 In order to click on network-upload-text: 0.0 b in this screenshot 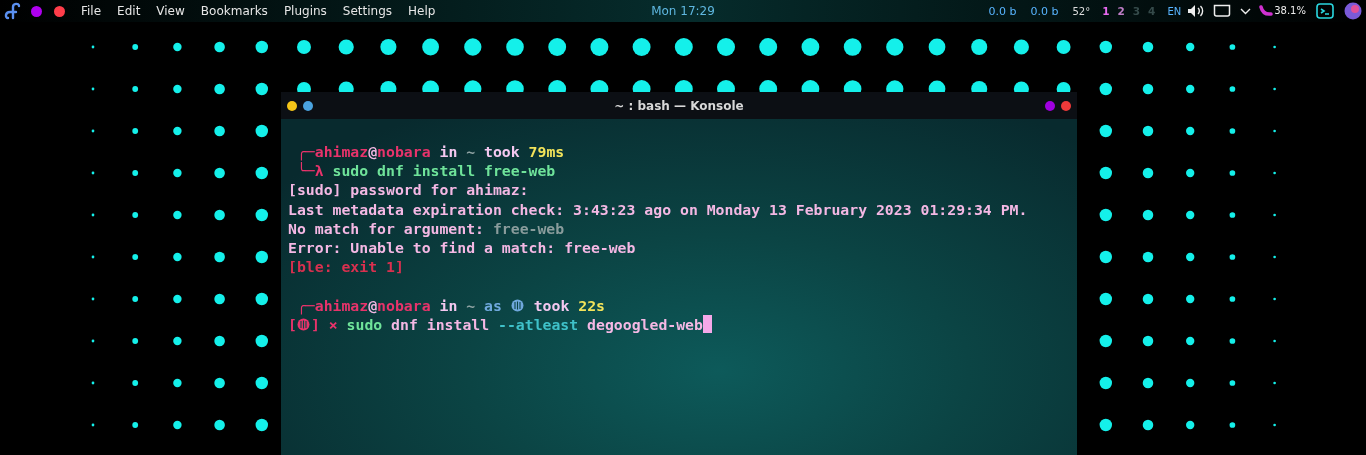, I will do `click(1044, 11)`.